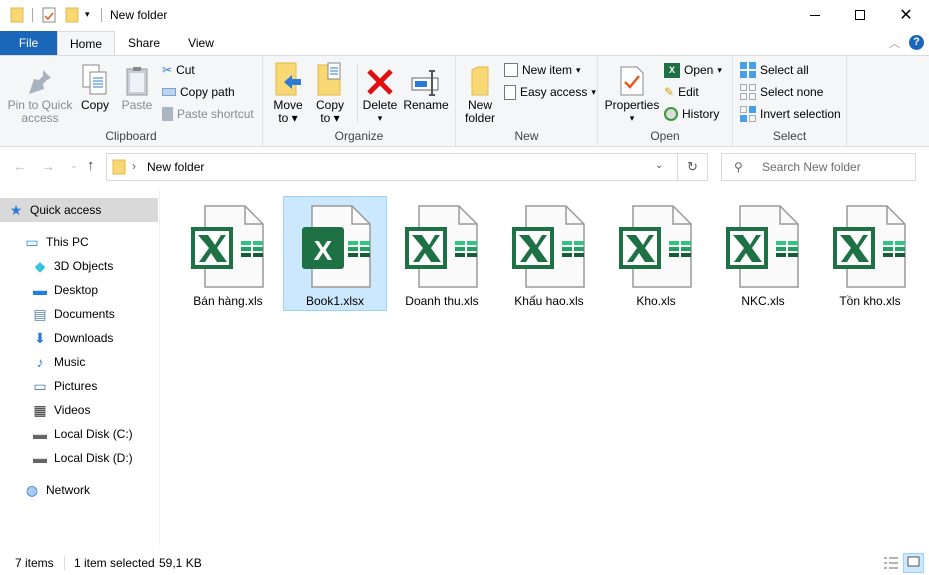  I want to click on copy-label: Copy, so click(94, 105).